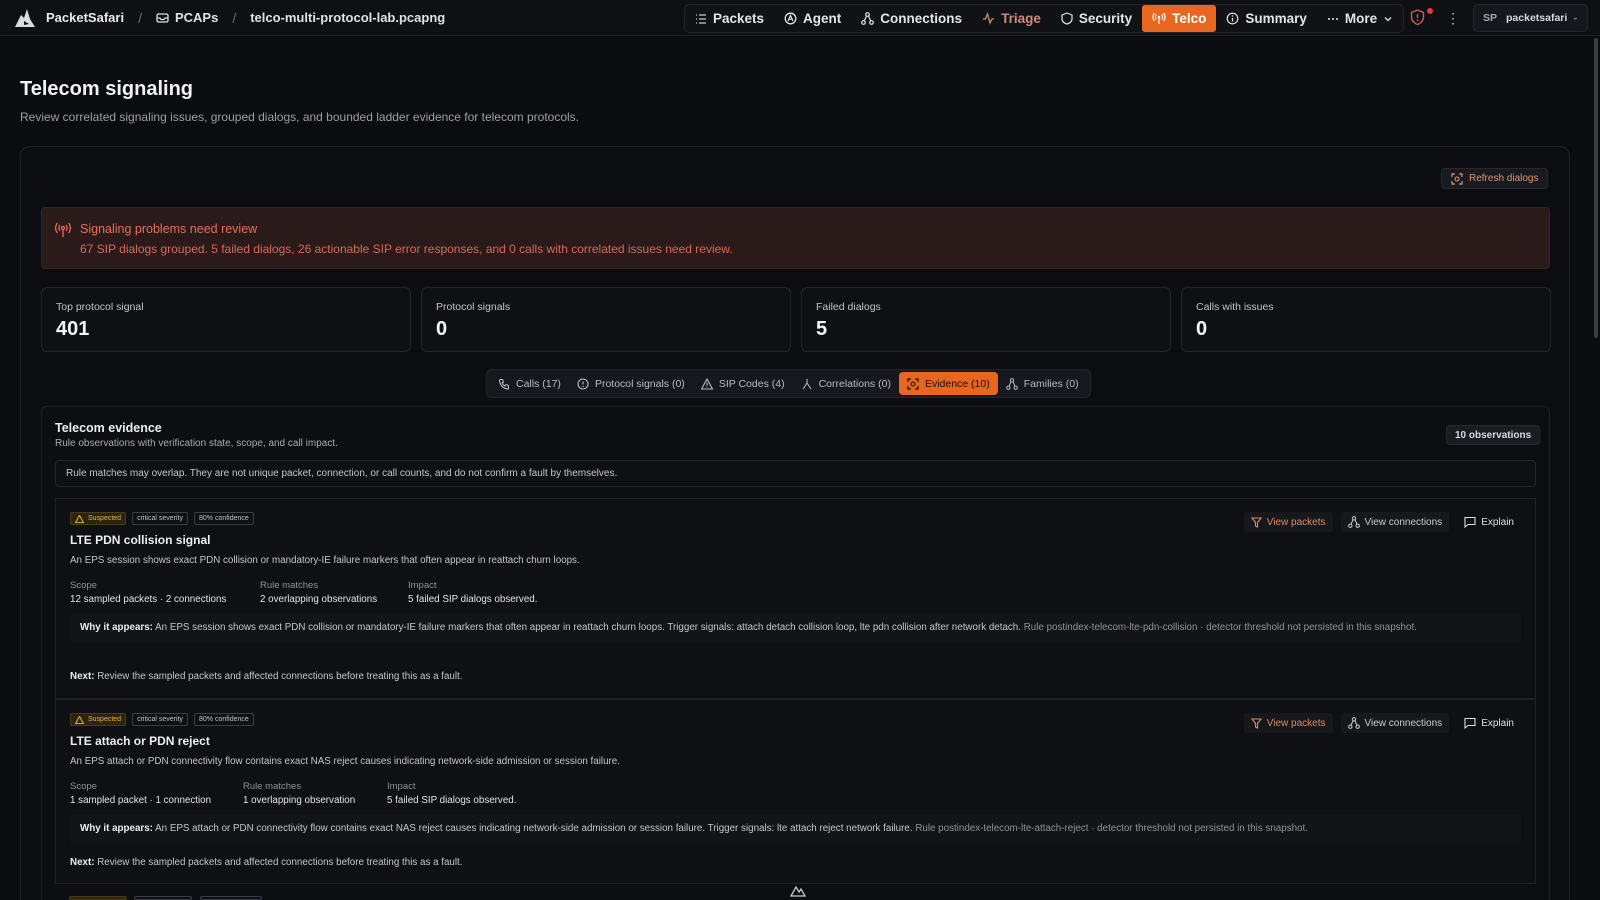 The height and width of the screenshot is (900, 1600). I want to click on rule-matches-value: 2 overlapping observations, so click(319, 599).